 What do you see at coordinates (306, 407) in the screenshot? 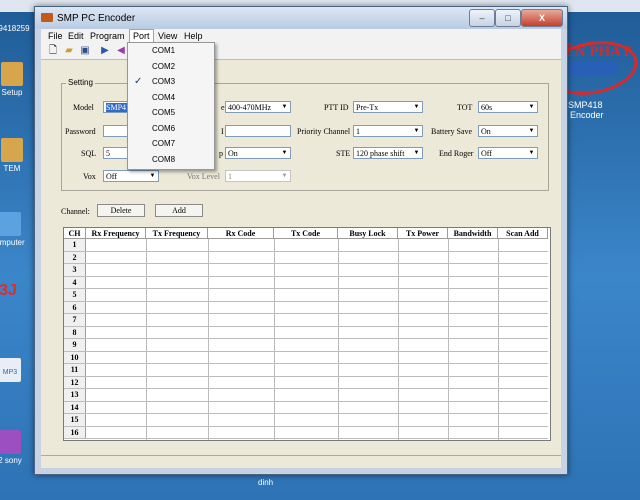
I see `table-row: 14` at bounding box center [306, 407].